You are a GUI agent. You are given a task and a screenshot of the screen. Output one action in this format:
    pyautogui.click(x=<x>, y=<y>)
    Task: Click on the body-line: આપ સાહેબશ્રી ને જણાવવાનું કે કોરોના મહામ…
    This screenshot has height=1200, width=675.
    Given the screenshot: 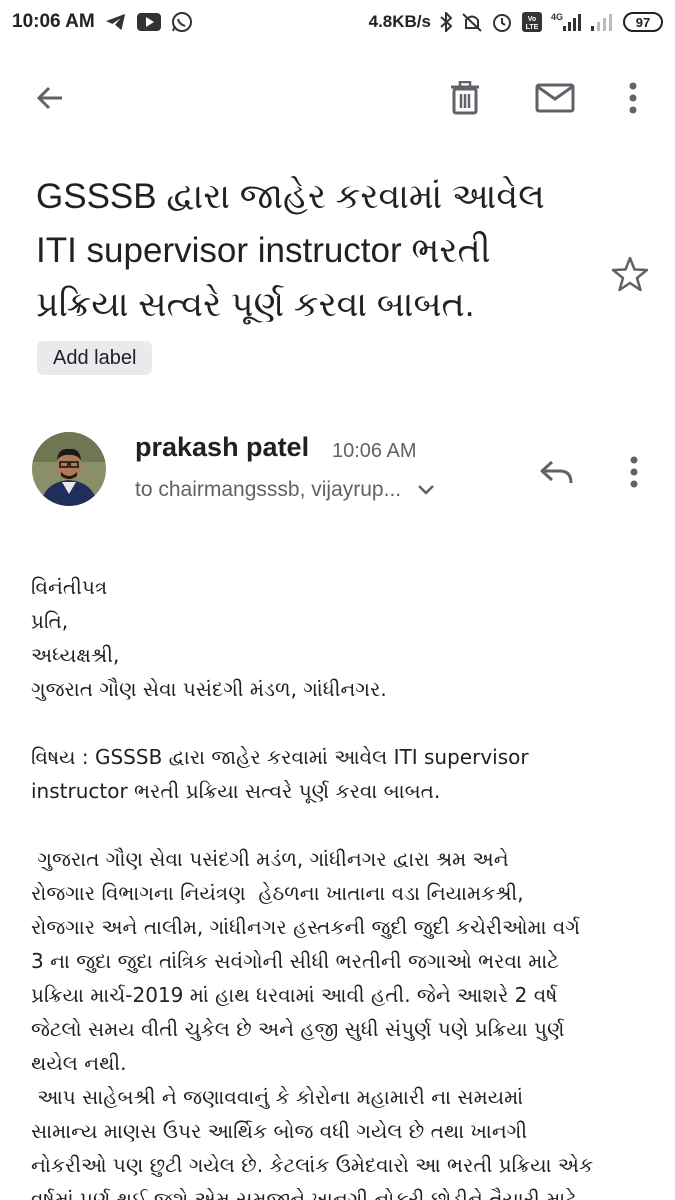 What is the action you would take?
    pyautogui.click(x=277, y=1097)
    